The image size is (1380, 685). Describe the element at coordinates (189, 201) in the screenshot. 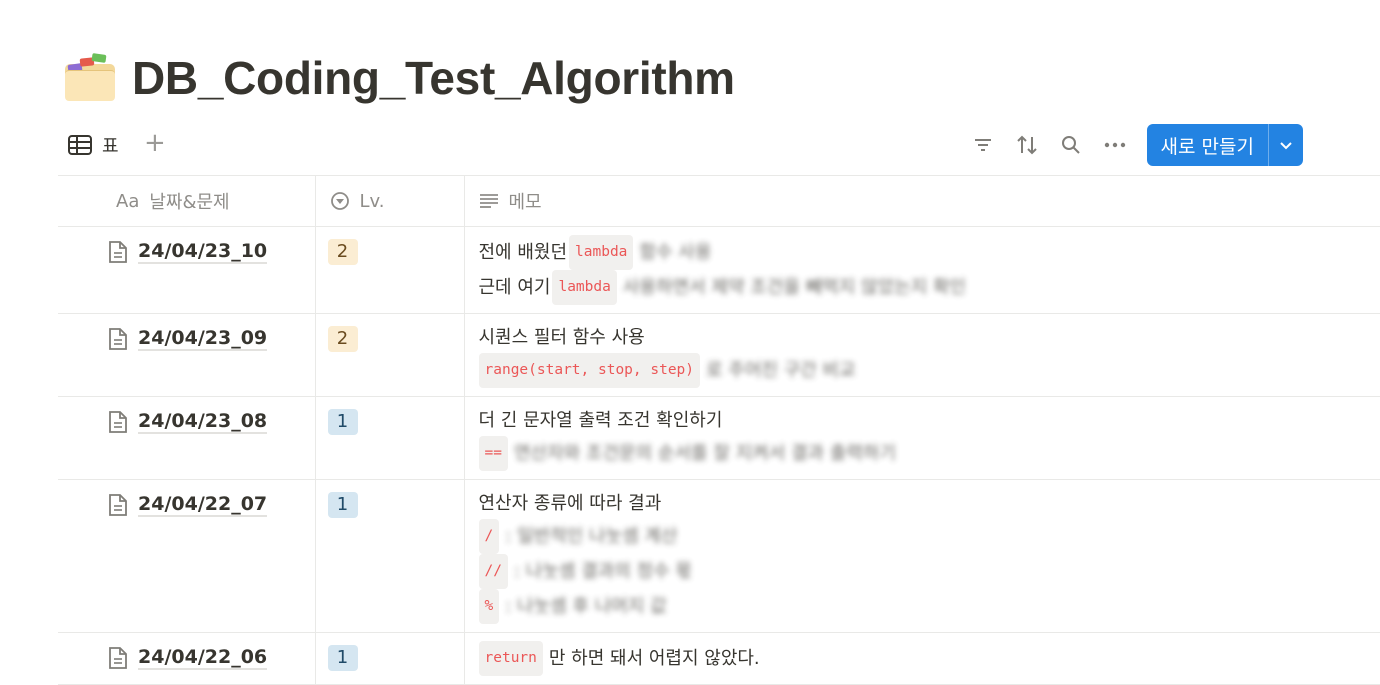

I see `column-label: 날짜&문제` at that location.